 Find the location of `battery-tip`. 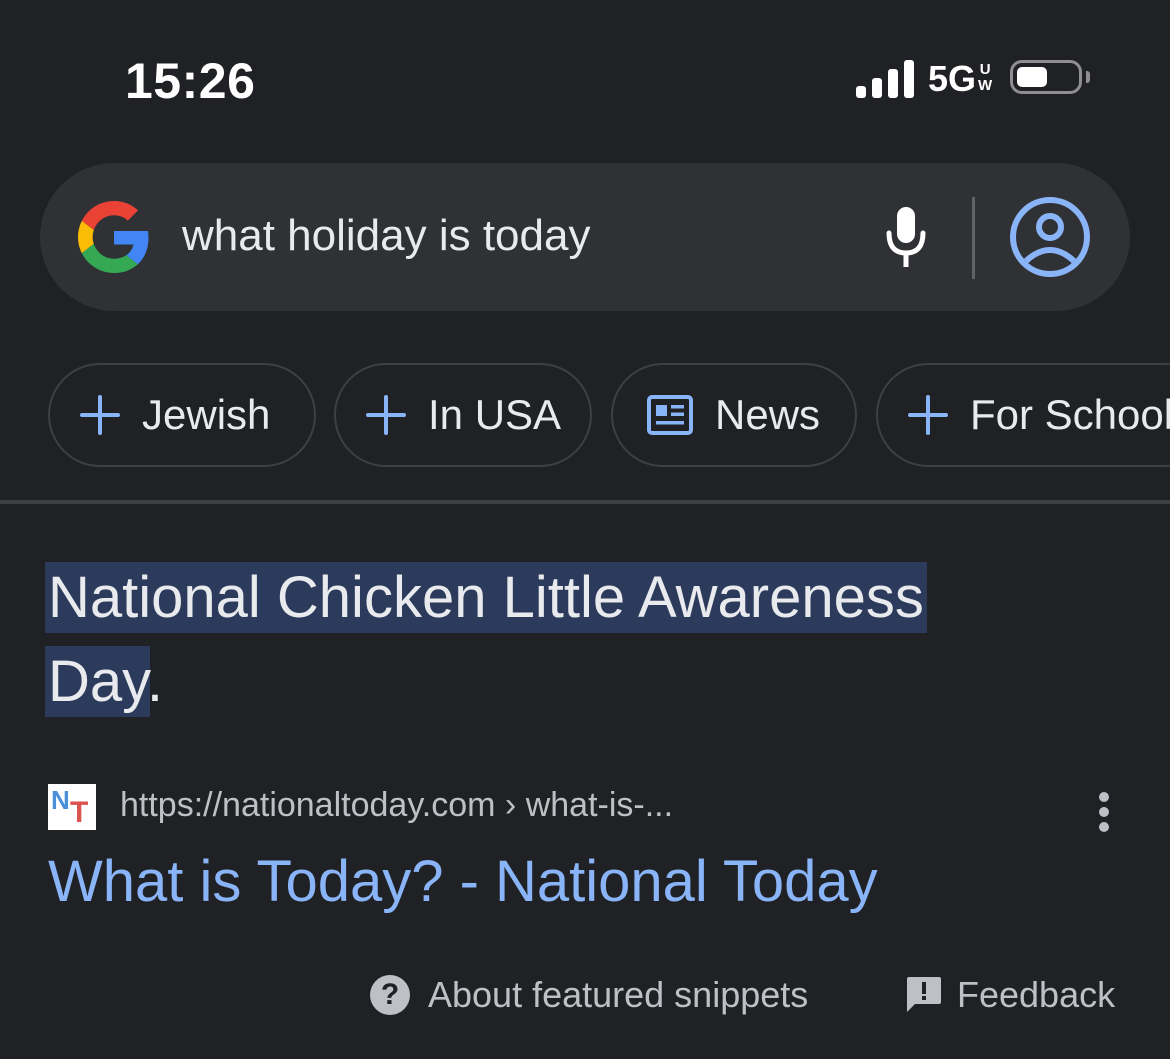

battery-tip is located at coordinates (1088, 77).